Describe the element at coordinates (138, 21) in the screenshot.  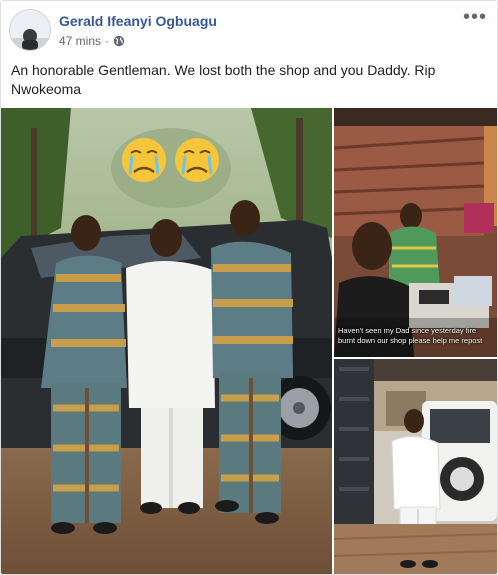
I see `author-name: Gerald Ifeanyi Ogbuagu` at that location.